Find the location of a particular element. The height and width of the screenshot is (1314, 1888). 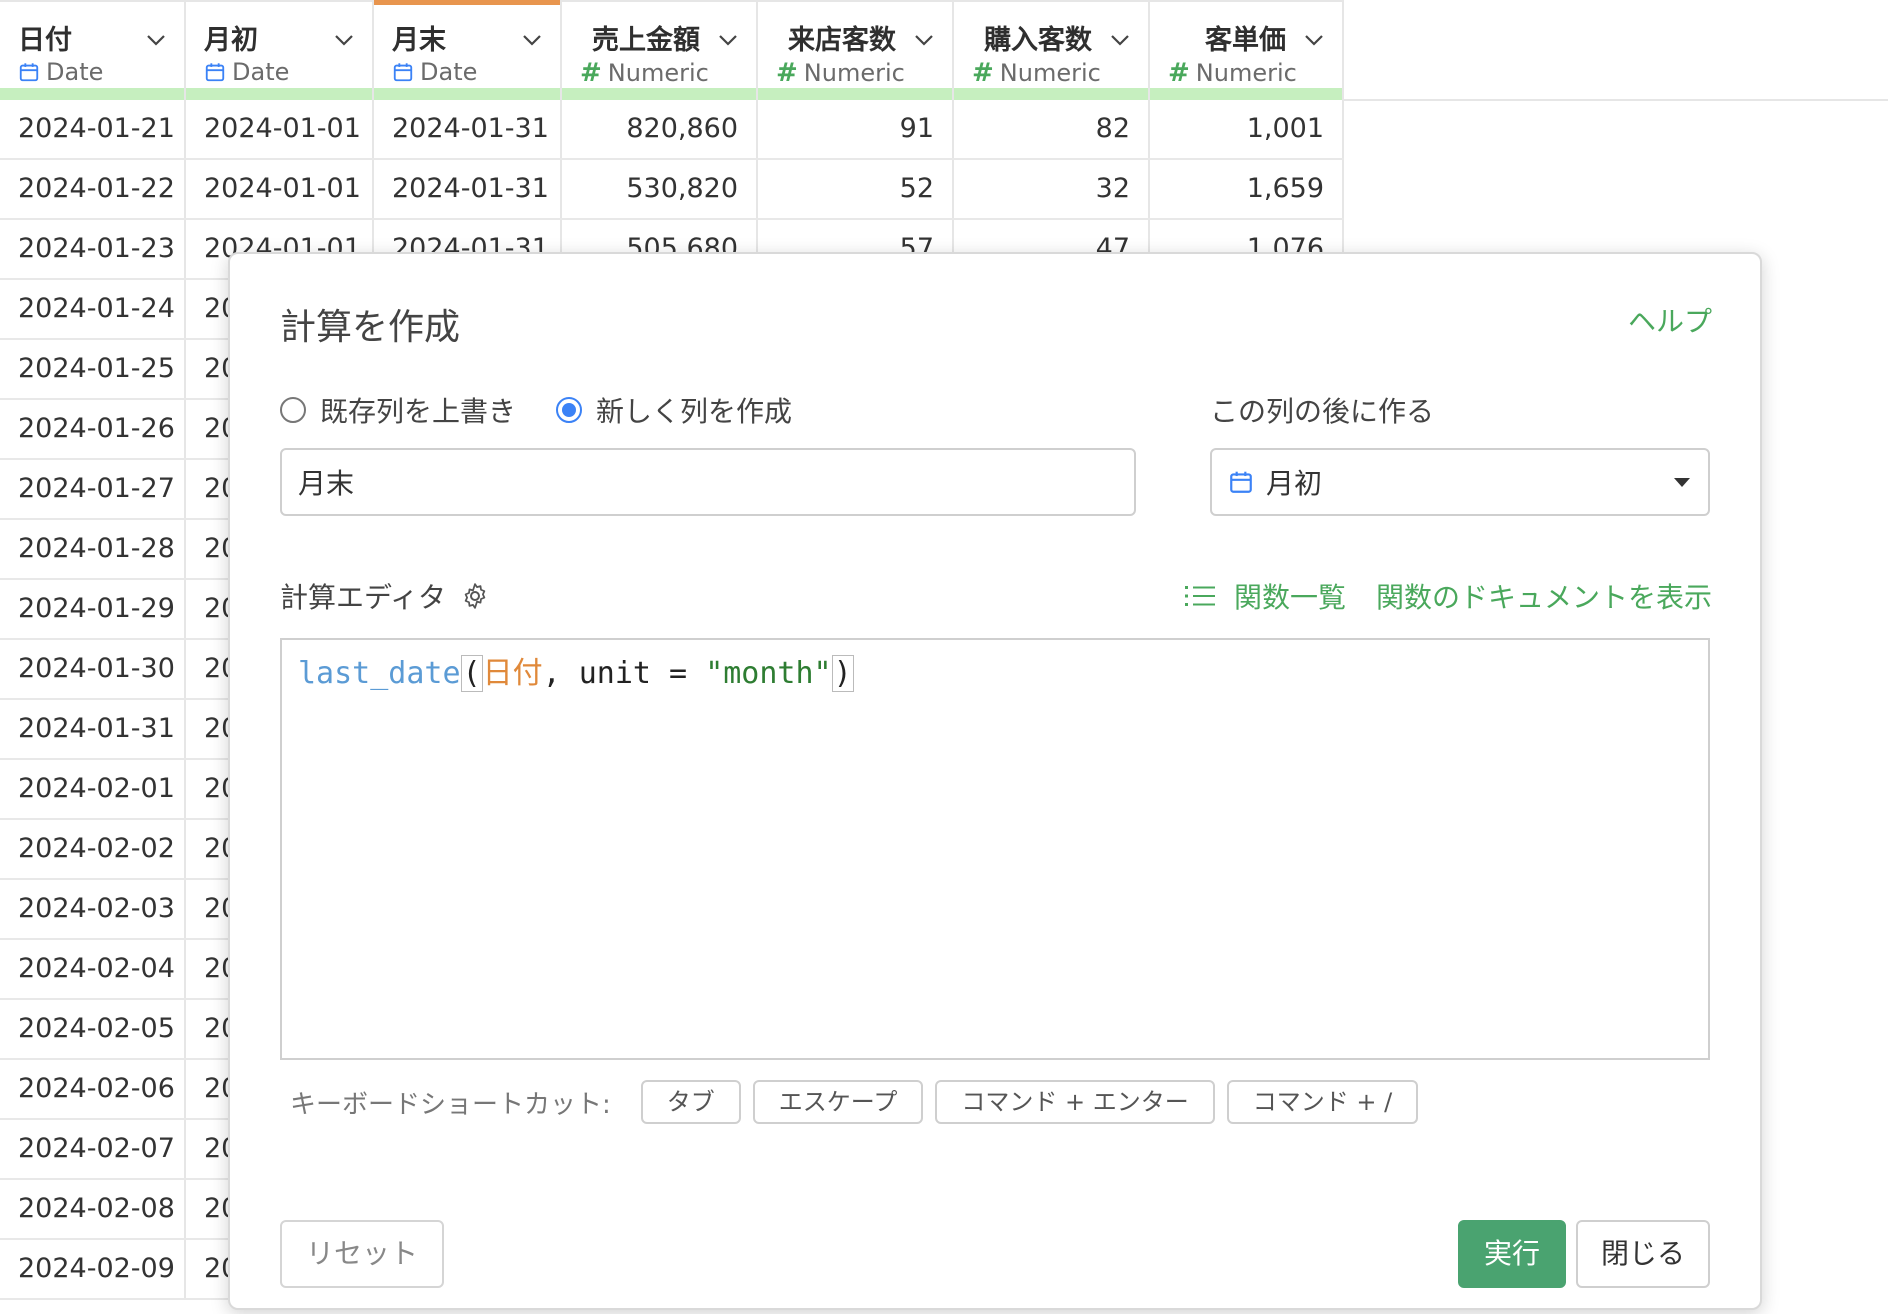

code-open-paren: ( is located at coordinates (471, 673).